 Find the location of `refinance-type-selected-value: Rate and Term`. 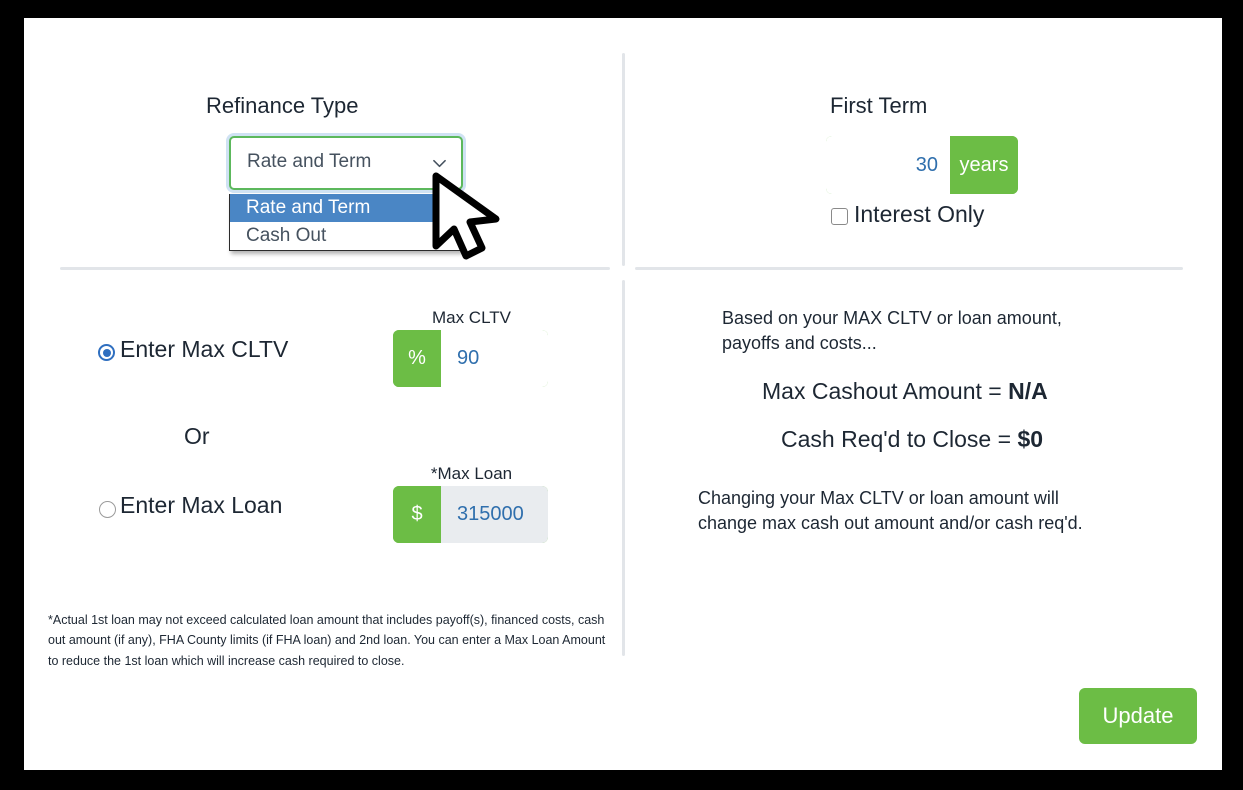

refinance-type-selected-value: Rate and Term is located at coordinates (309, 161).